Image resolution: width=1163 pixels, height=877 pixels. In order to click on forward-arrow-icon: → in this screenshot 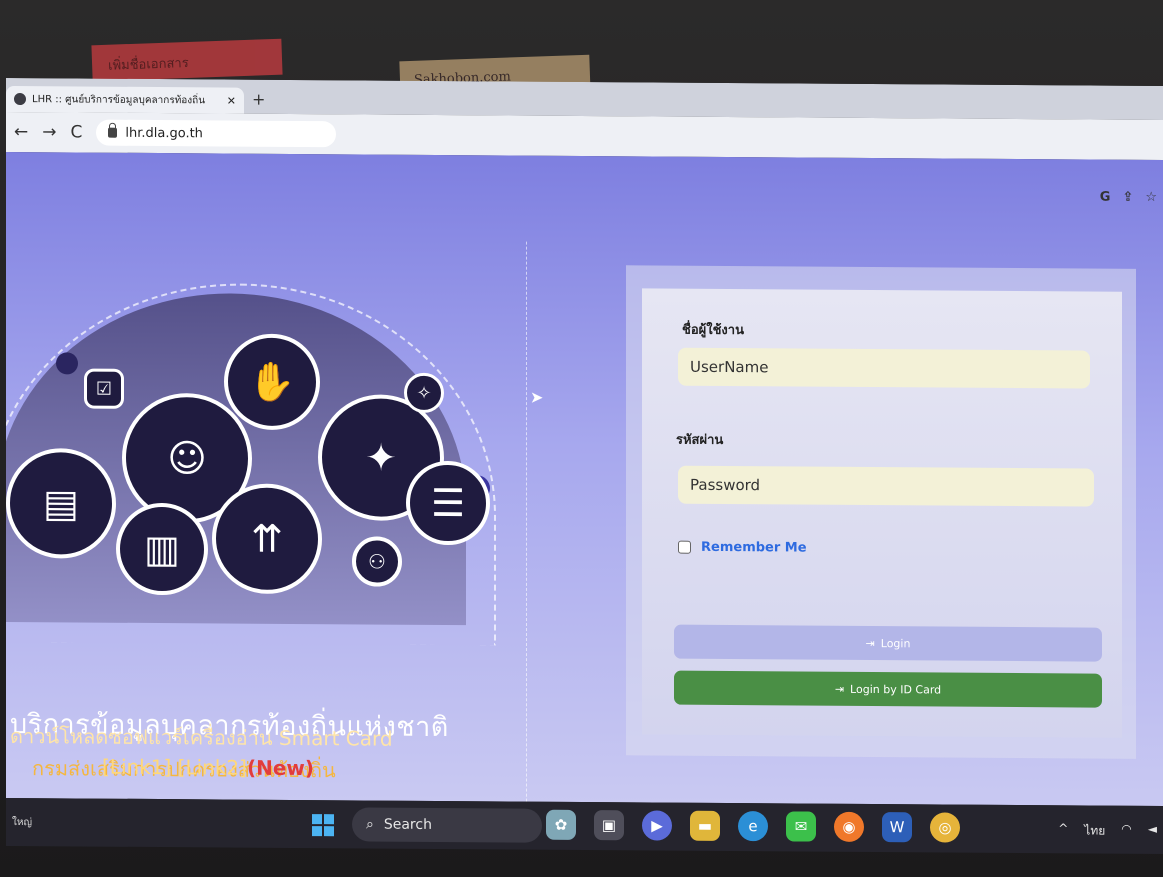, I will do `click(49, 132)`.